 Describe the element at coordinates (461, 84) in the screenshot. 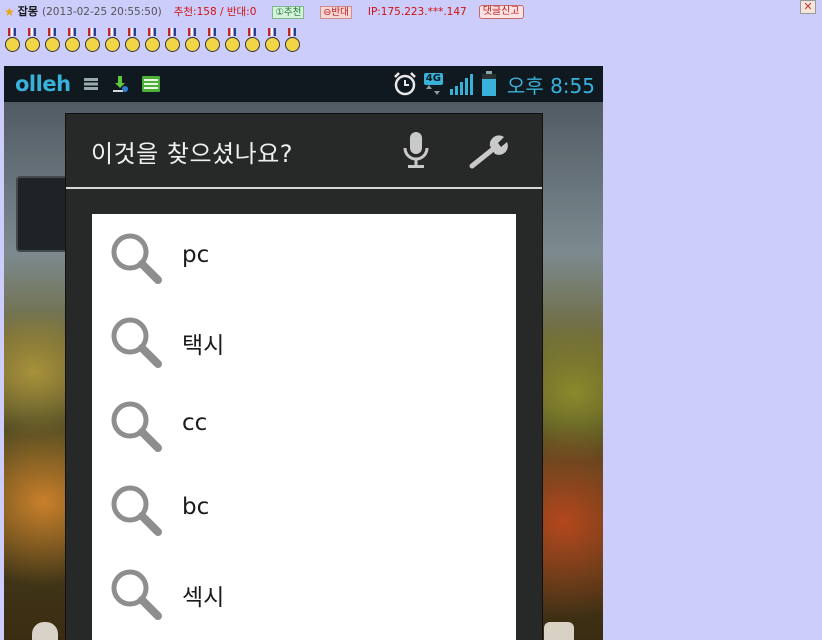

I see `signal-icon` at that location.